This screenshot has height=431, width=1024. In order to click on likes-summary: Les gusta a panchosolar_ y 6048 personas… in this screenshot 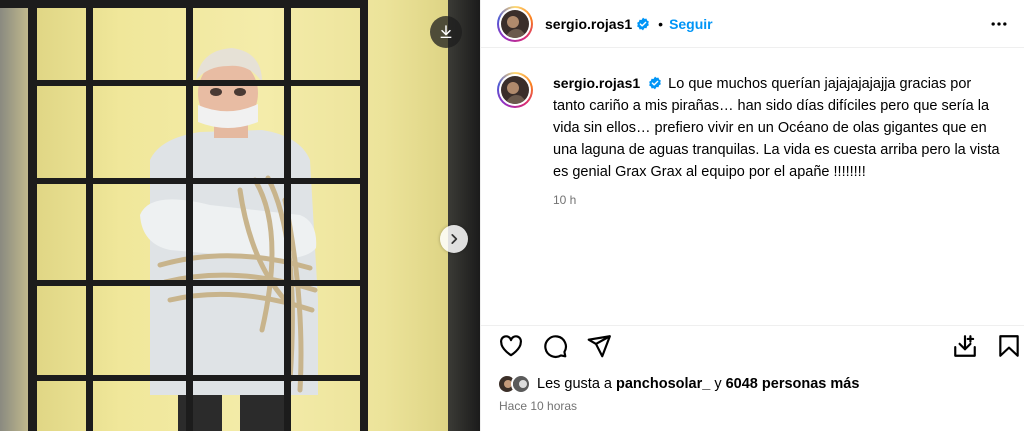, I will do `click(678, 384)`.